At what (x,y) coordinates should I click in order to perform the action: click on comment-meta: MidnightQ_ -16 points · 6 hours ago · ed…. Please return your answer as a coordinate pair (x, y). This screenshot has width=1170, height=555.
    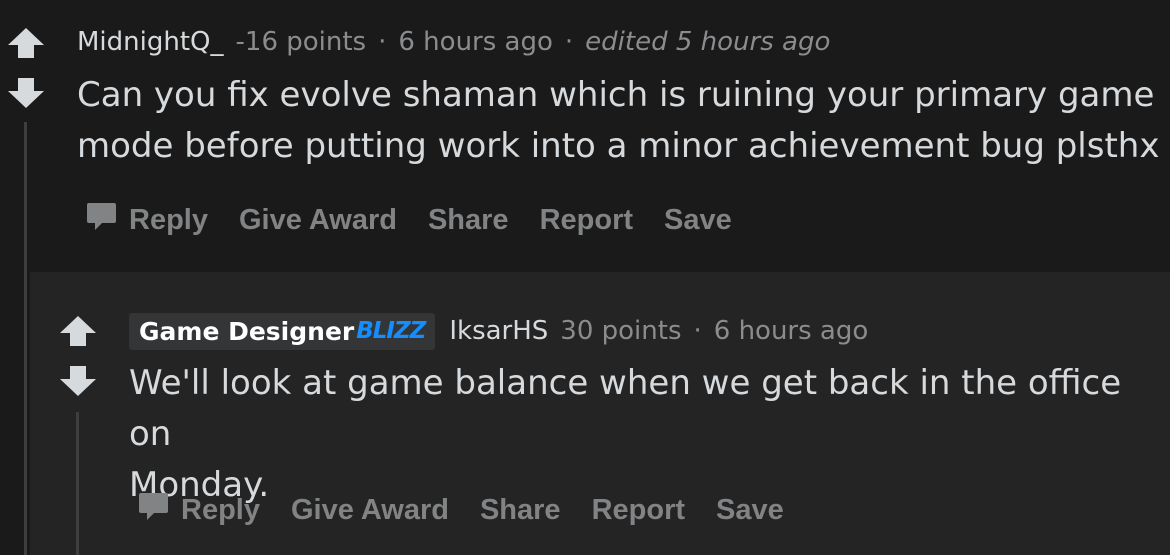
    Looking at the image, I should click on (453, 42).